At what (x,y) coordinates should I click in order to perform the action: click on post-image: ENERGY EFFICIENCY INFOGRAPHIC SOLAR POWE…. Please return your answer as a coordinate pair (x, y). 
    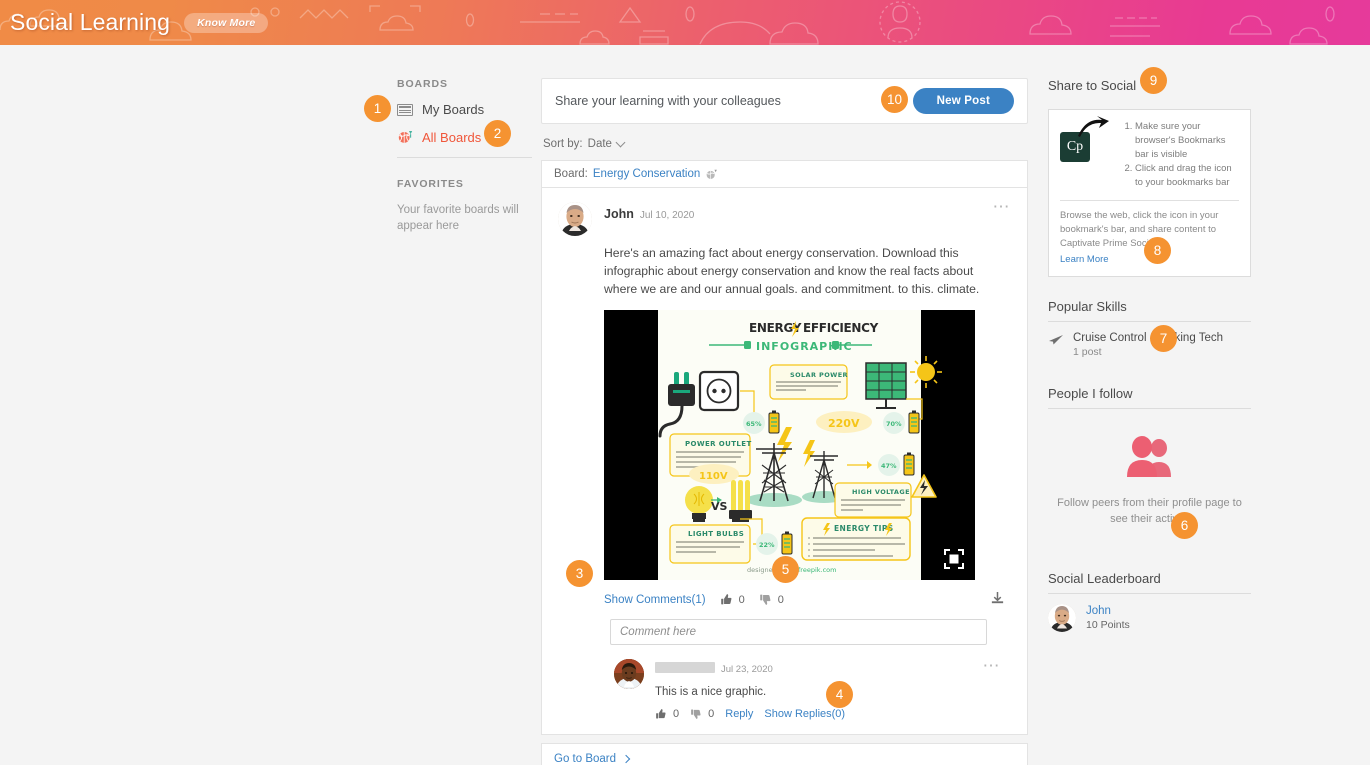
    Looking at the image, I should click on (789, 445).